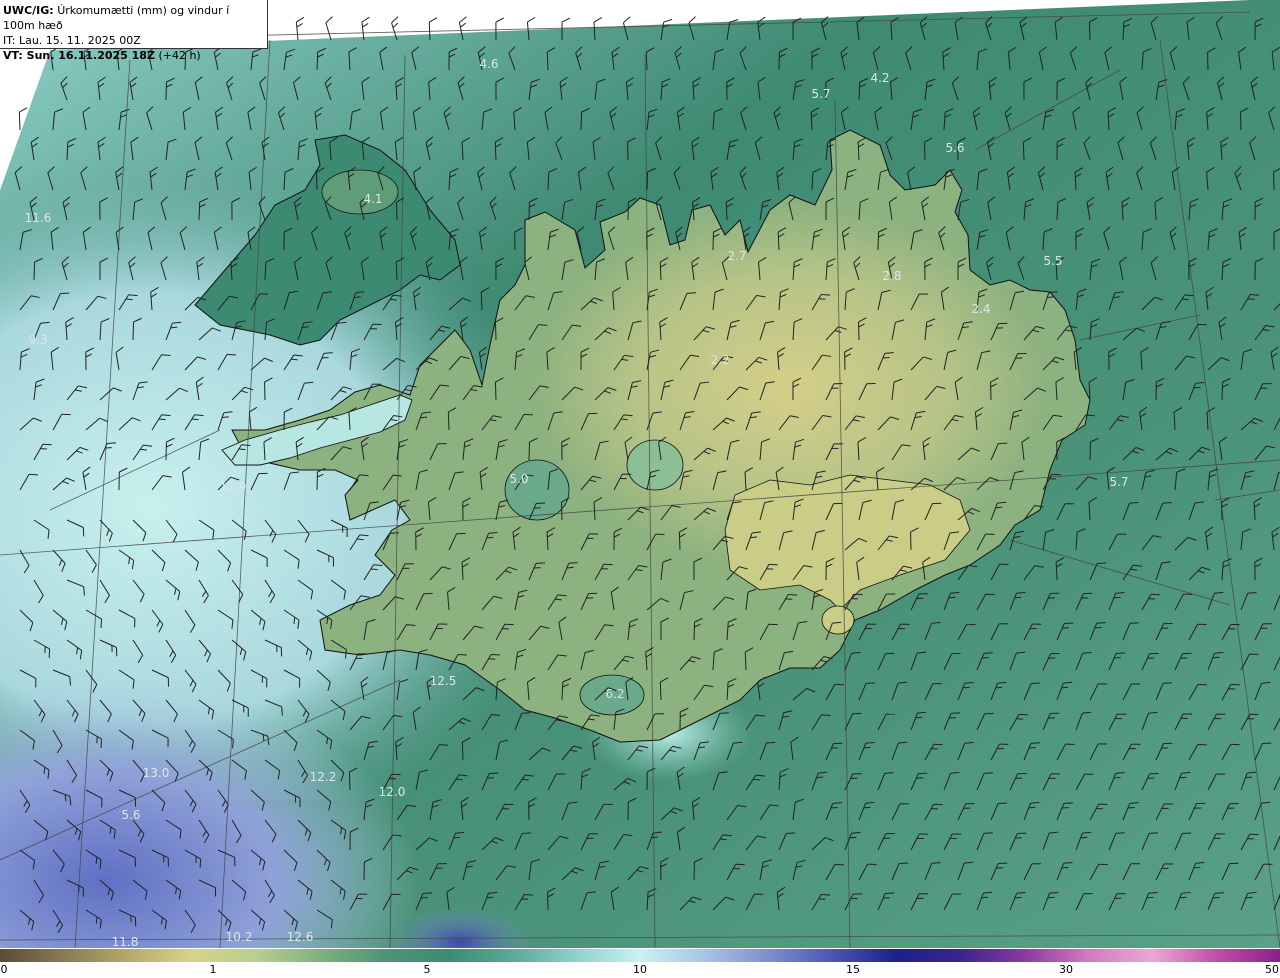  Describe the element at coordinates (655, 465) in the screenshot. I see `ice-cap-hofsjokull` at that location.